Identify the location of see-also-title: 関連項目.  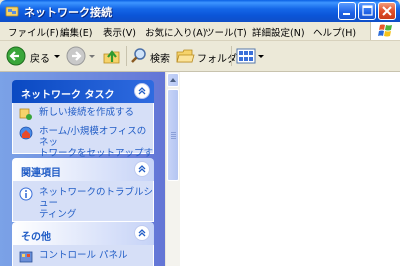
(41, 173).